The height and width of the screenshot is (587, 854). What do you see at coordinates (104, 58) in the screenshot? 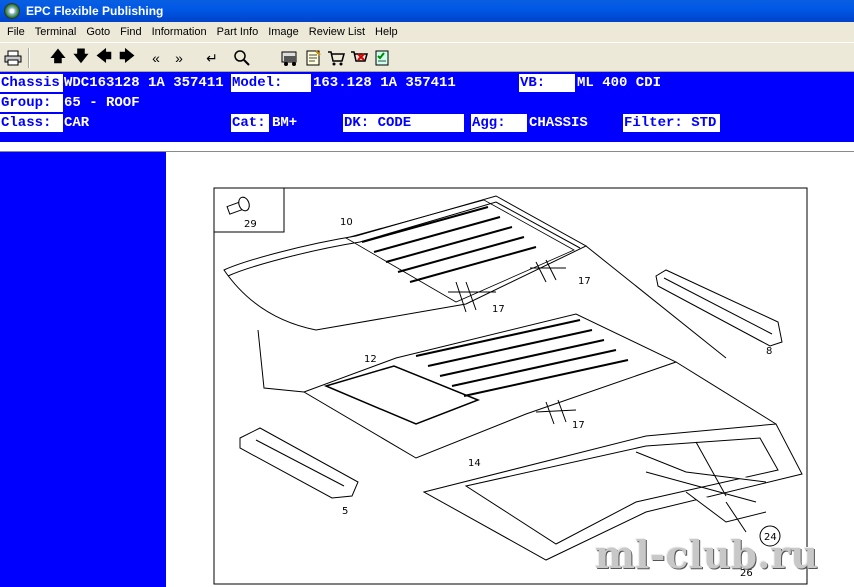
I see `arrow-left-icon: 🡄` at bounding box center [104, 58].